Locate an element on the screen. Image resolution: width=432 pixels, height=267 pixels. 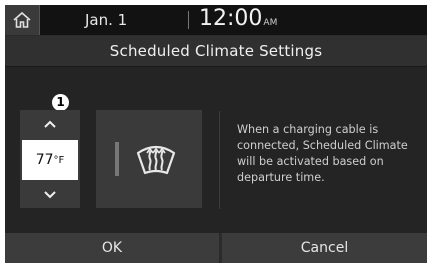
time-display: 12:00AM is located at coordinates (238, 18).